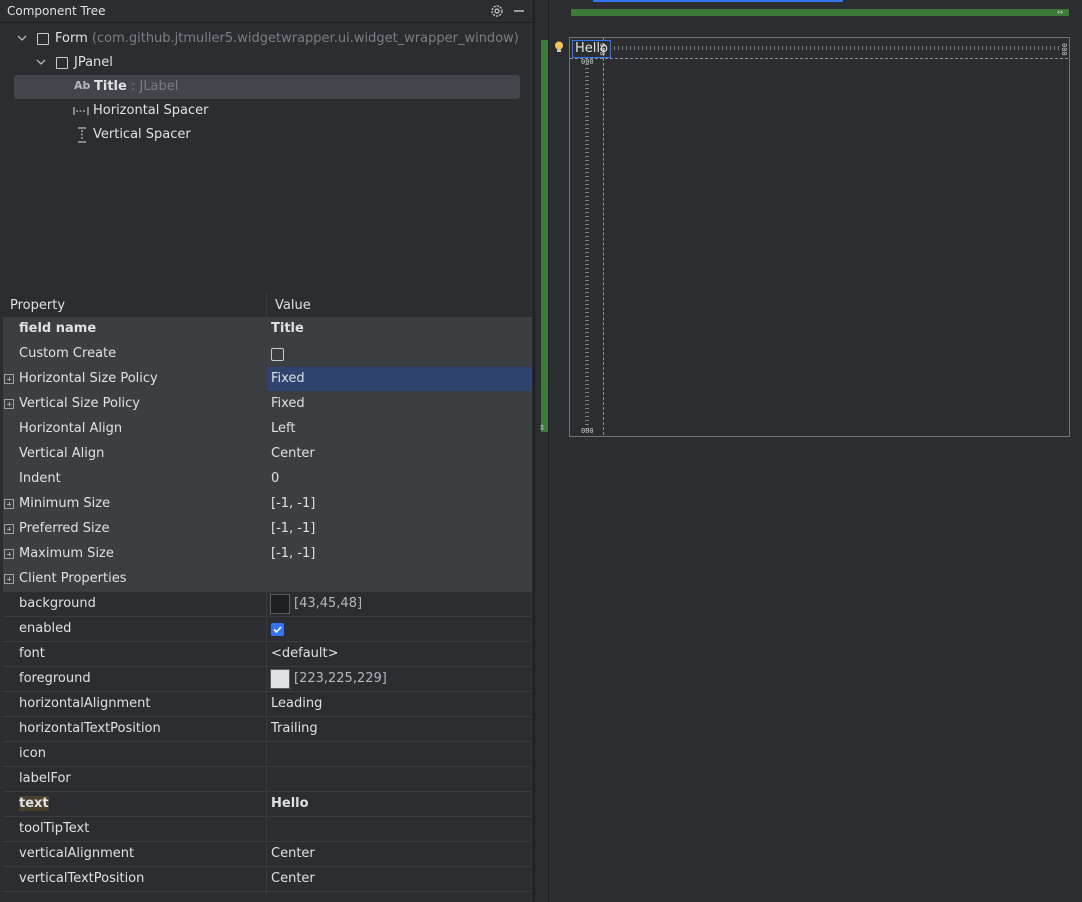 Image resolution: width=1082 pixels, height=902 pixels. What do you see at coordinates (277, 354) in the screenshot?
I see `custom-create-checkbox` at bounding box center [277, 354].